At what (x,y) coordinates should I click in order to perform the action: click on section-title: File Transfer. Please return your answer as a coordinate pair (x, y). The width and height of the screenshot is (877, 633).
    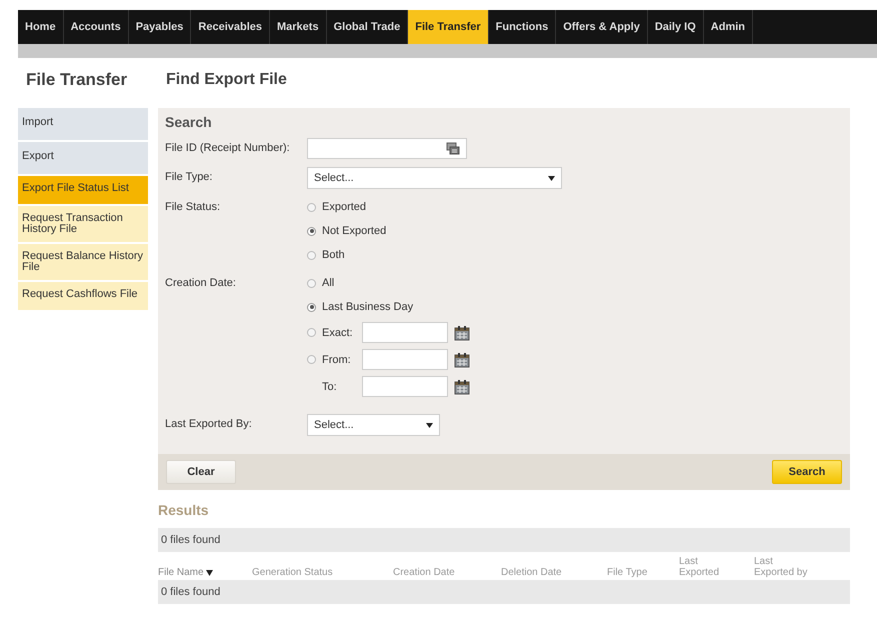
    Looking at the image, I should click on (76, 80).